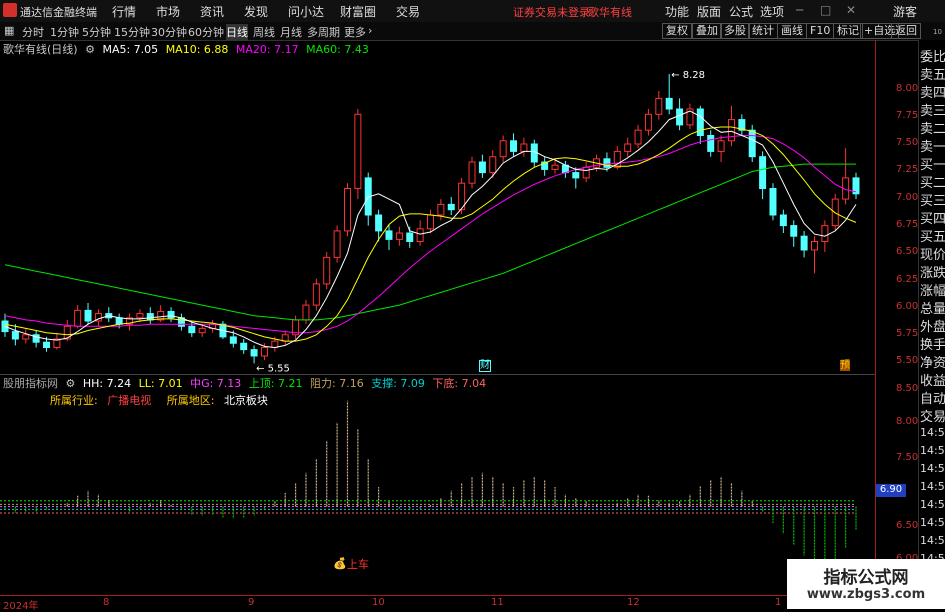  What do you see at coordinates (932, 217) in the screenshot?
I see `side-tab: 买四` at bounding box center [932, 217].